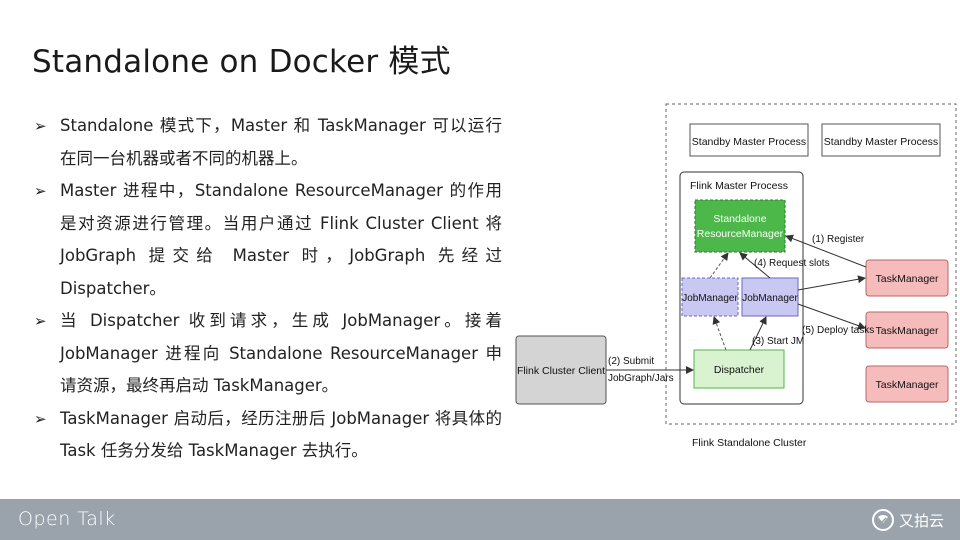 The height and width of the screenshot is (540, 960). I want to click on edge-start-jm-label: (3) Start JM, so click(778, 341).